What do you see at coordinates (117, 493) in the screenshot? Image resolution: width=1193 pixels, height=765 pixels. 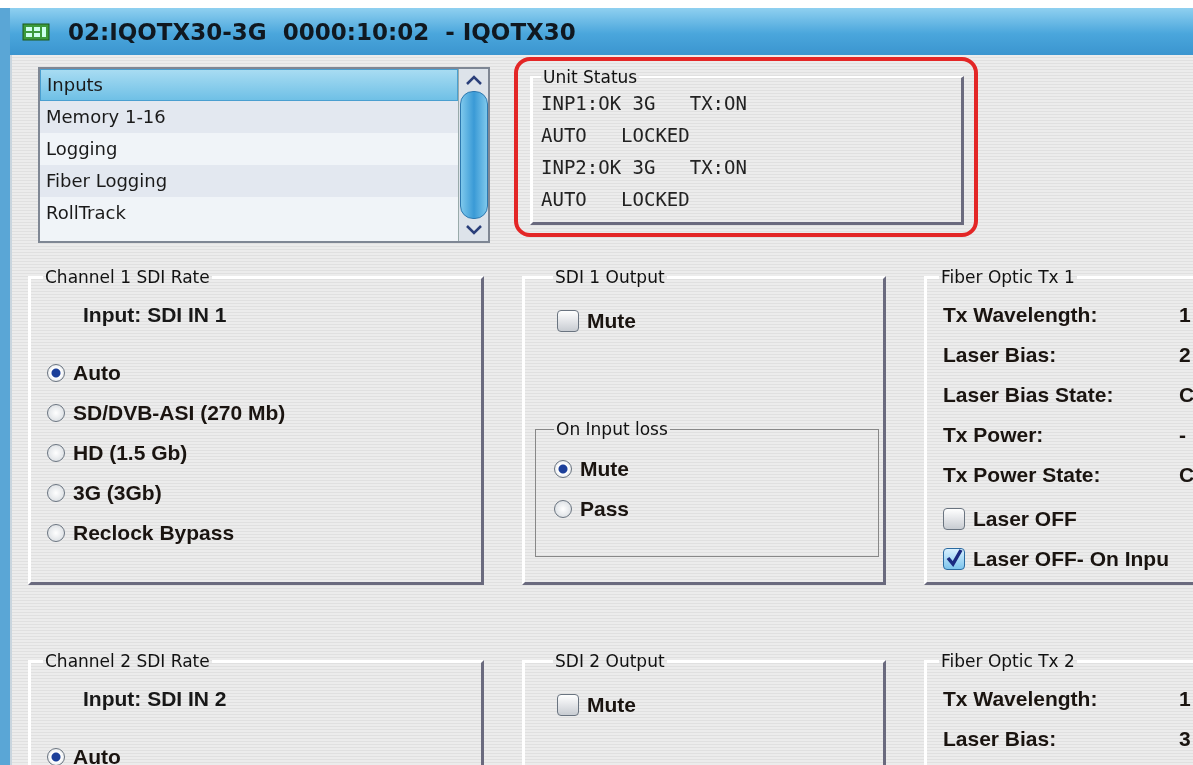 I see `option-label: 3G (3Gb)` at bounding box center [117, 493].